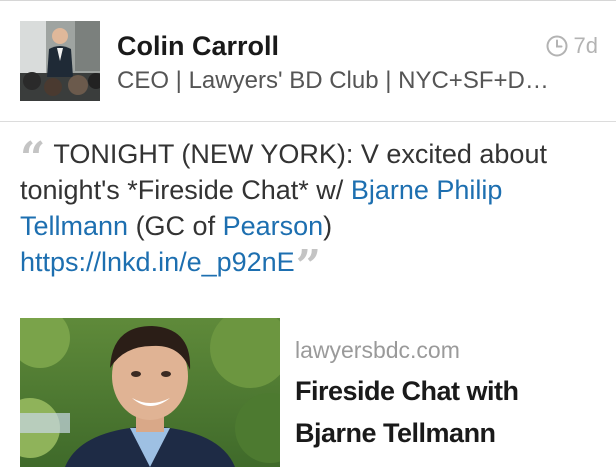  What do you see at coordinates (175, 226) in the screenshot?
I see `post-text-middle: (GC of` at bounding box center [175, 226].